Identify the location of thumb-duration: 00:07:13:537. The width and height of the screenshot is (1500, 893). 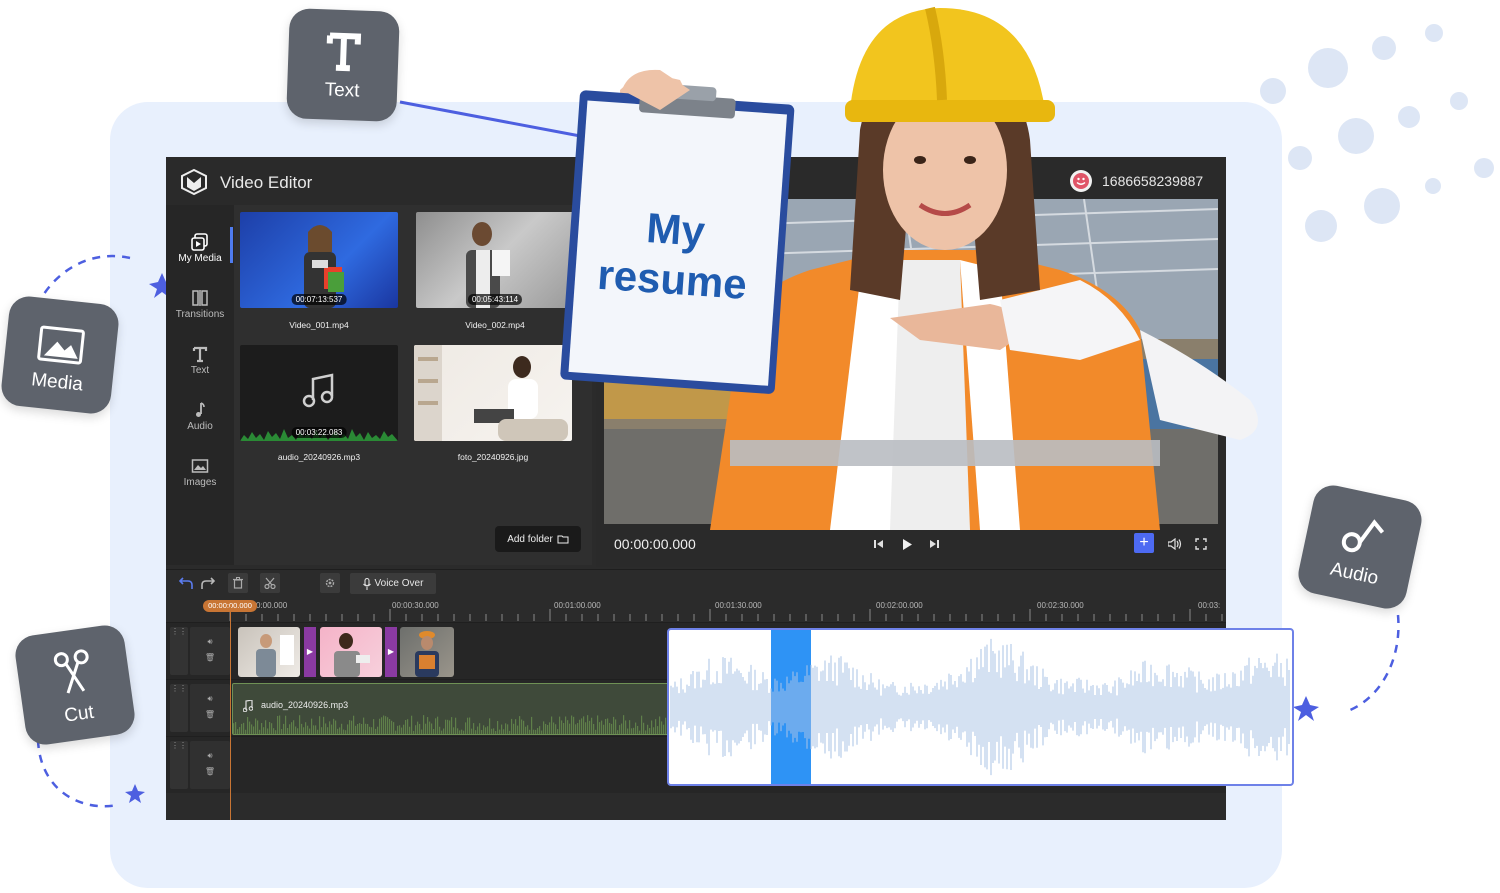
(319, 299).